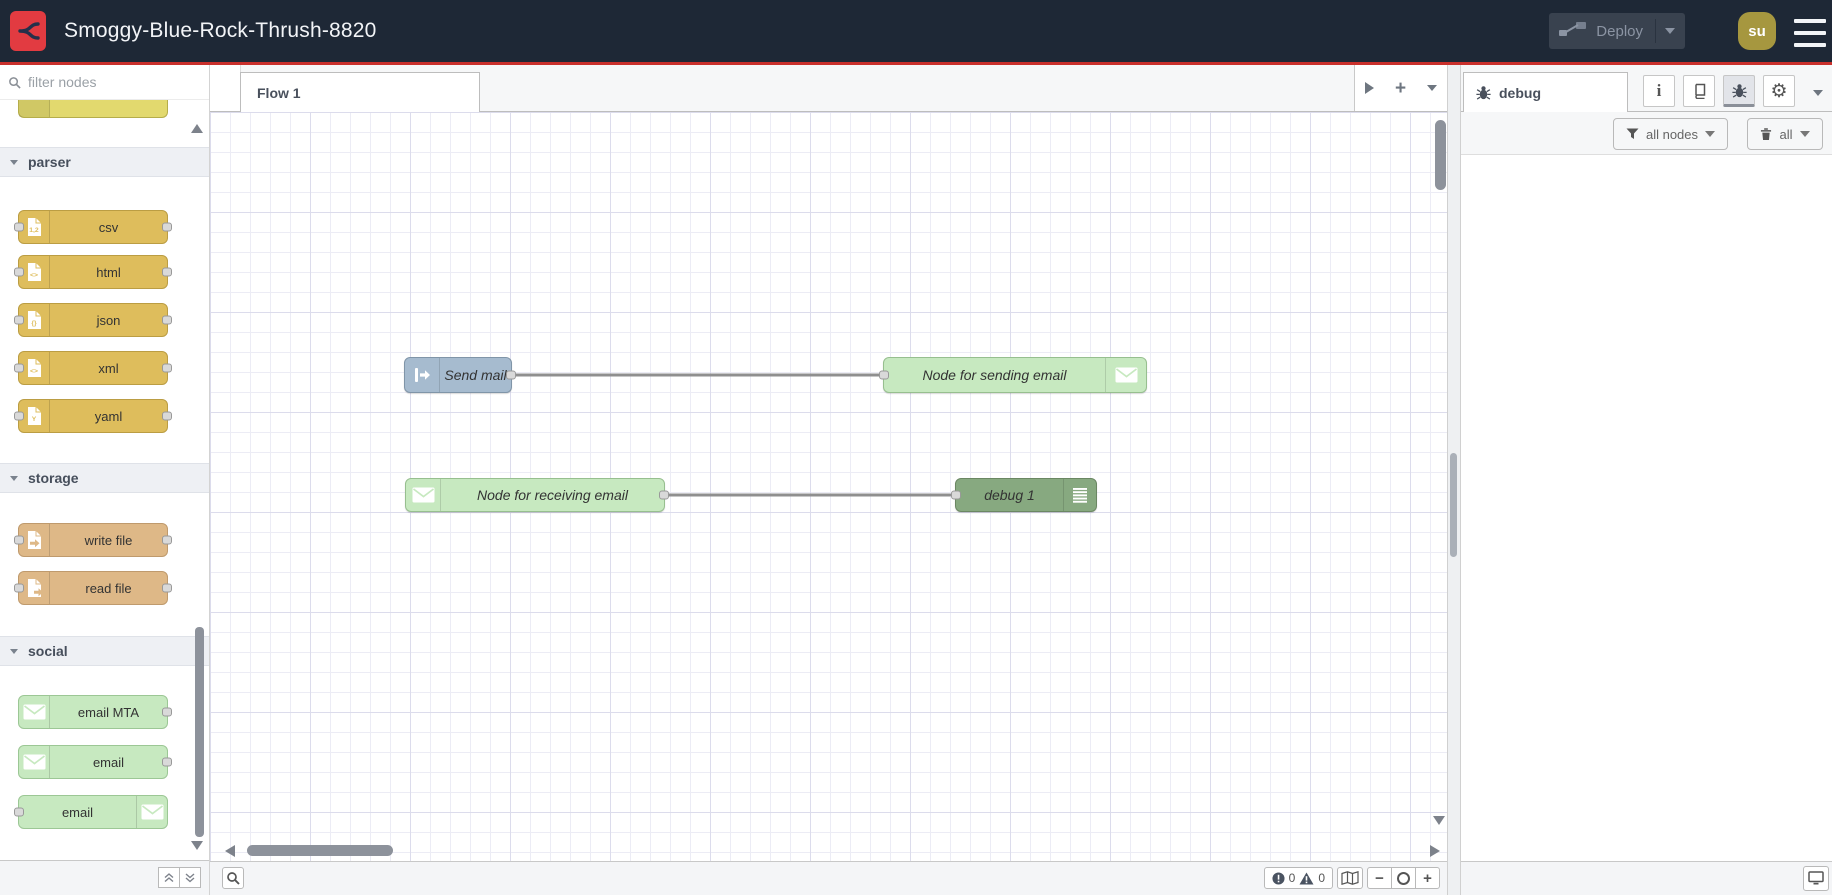 The width and height of the screenshot is (1832, 895). Describe the element at coordinates (1670, 134) in the screenshot. I see `debug-filter-button: all nodes` at that location.